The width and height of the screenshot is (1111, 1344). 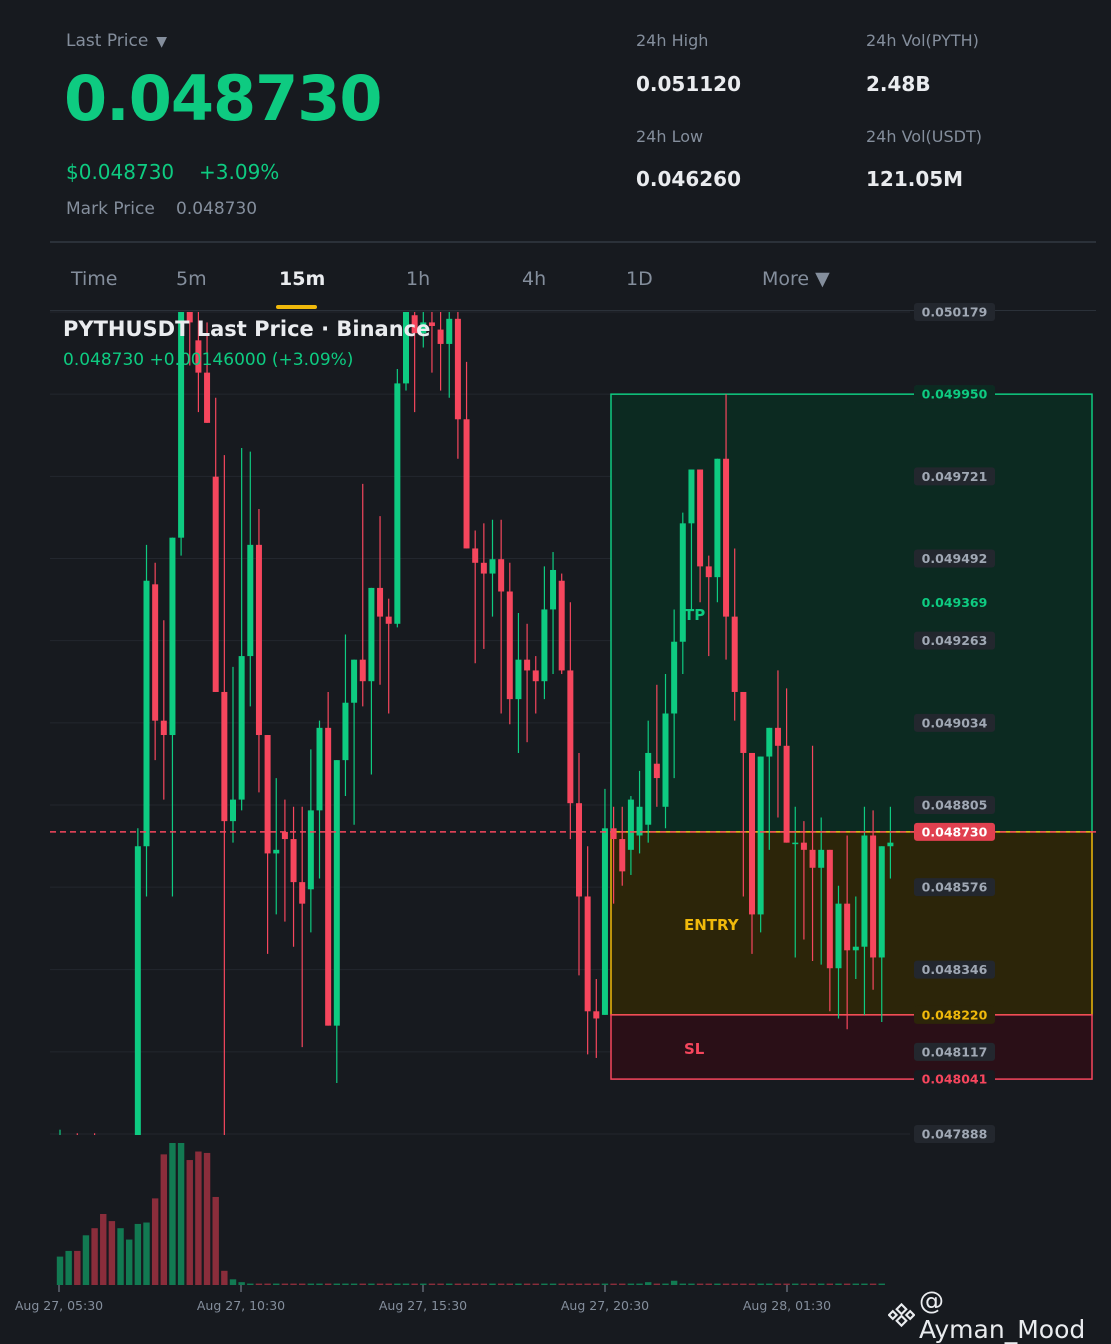 I want to click on tp-label: TP, so click(x=694, y=615).